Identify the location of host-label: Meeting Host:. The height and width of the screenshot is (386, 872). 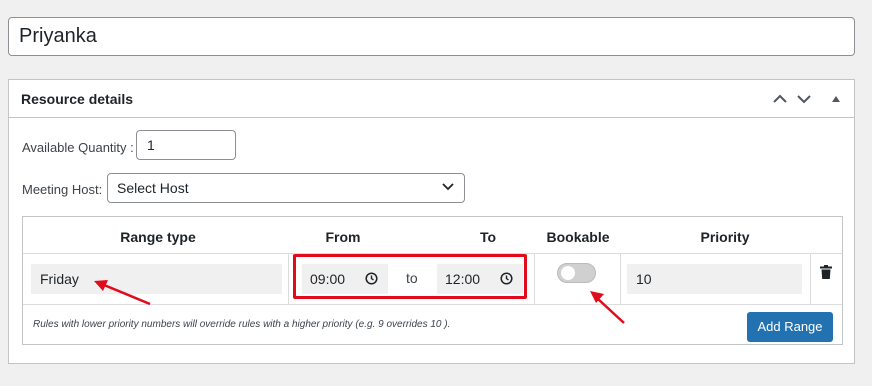
(62, 189).